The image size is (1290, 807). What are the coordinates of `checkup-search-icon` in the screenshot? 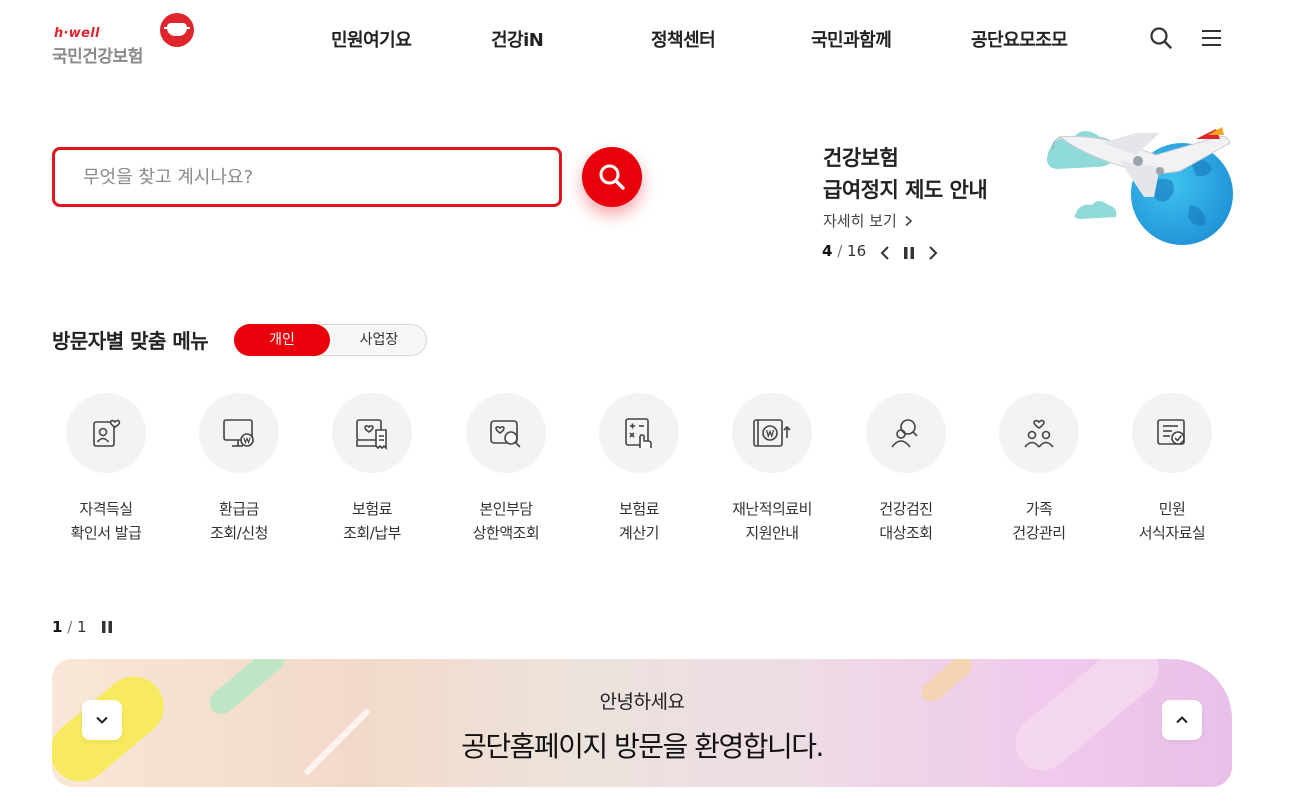 It's located at (904, 433).